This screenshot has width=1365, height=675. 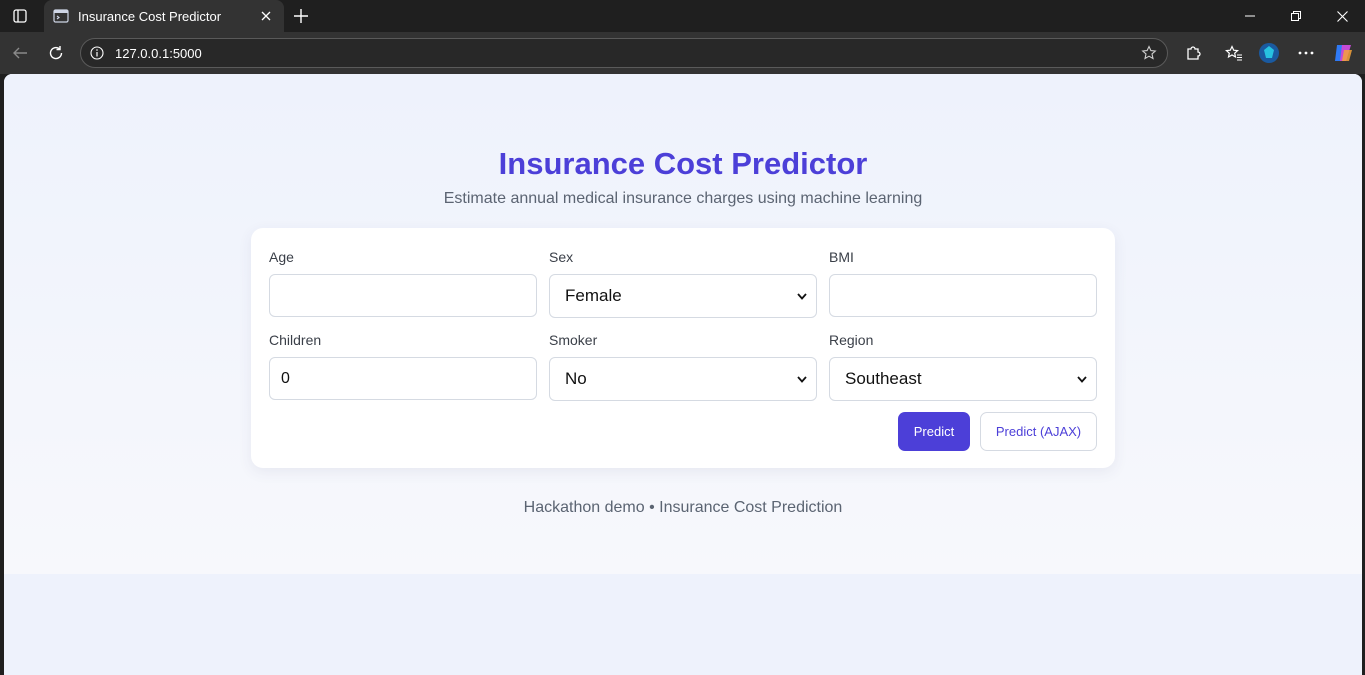 What do you see at coordinates (683, 379) in the screenshot?
I see `smoker-select: No` at bounding box center [683, 379].